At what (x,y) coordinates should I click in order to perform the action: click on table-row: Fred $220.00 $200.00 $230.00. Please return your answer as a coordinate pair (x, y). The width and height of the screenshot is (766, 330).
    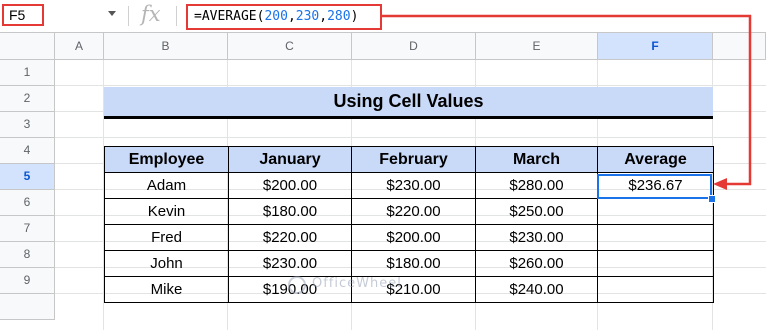
    Looking at the image, I should click on (409, 237).